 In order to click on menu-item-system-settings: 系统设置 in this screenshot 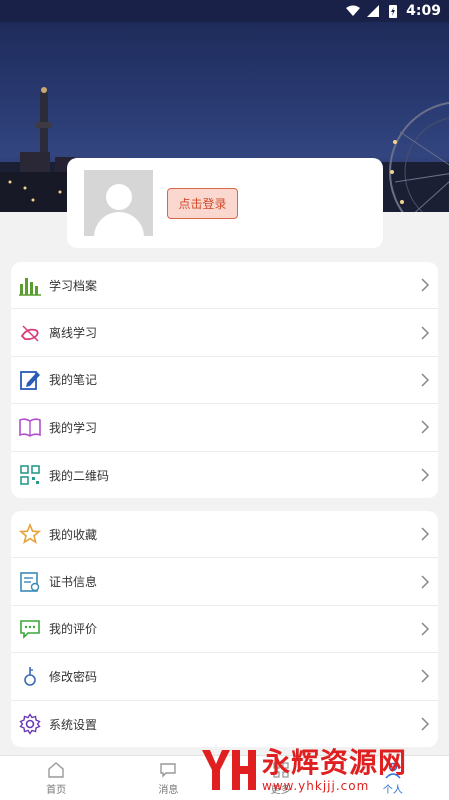, I will do `click(224, 724)`.